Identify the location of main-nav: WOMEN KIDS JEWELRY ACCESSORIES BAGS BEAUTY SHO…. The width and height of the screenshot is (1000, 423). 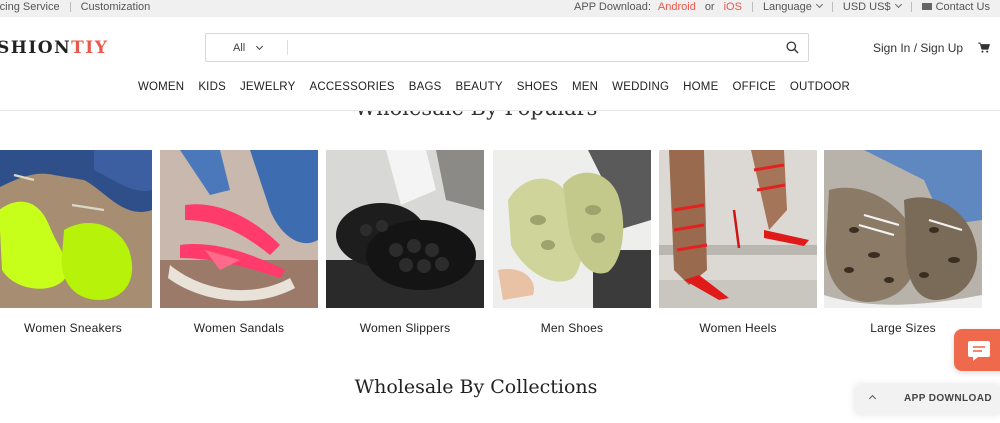
(500, 87).